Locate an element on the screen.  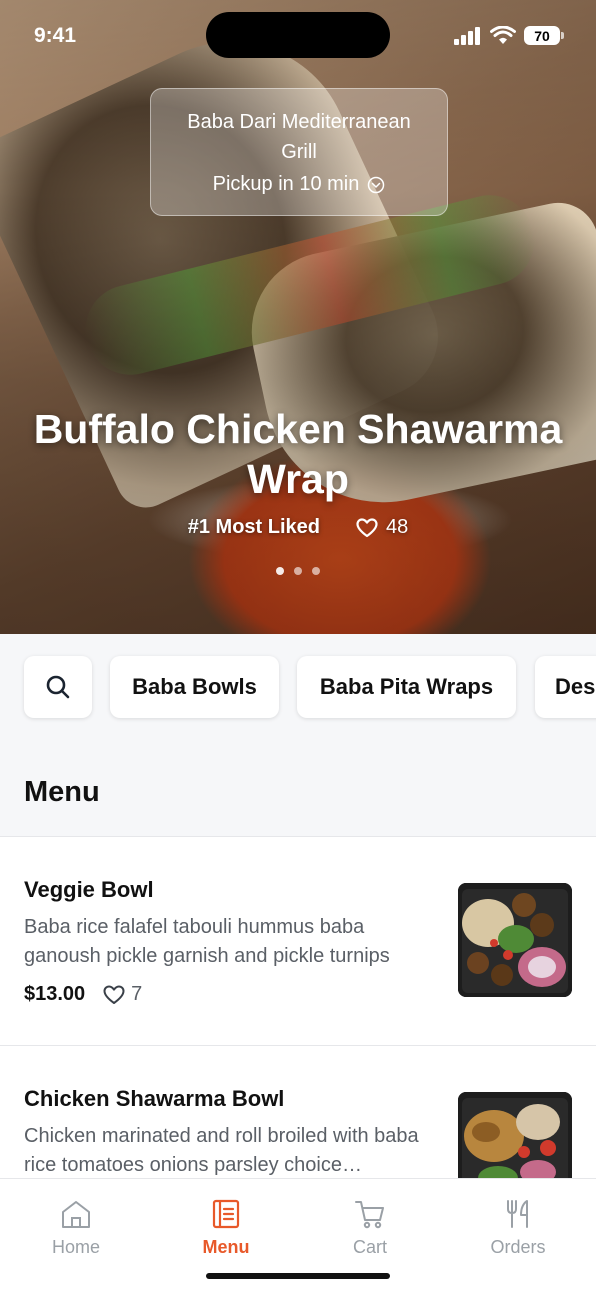
item-price: $13.00 is located at coordinates (55, 994).